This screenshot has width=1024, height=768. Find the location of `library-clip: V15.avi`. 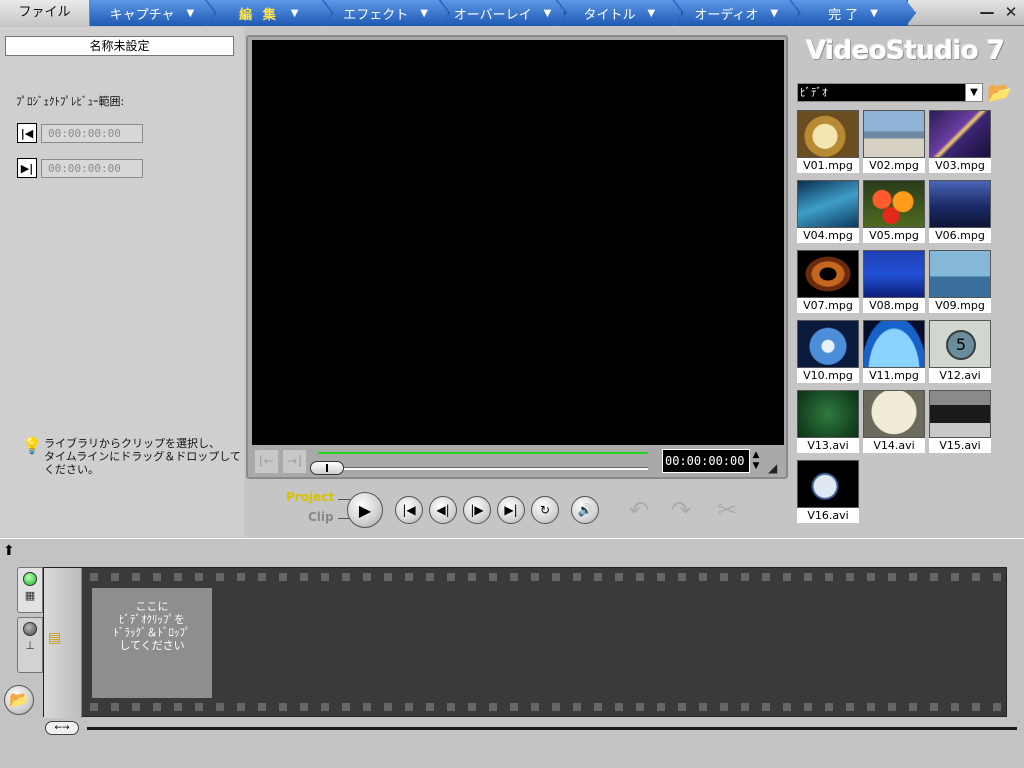

library-clip: V15.avi is located at coordinates (960, 421).